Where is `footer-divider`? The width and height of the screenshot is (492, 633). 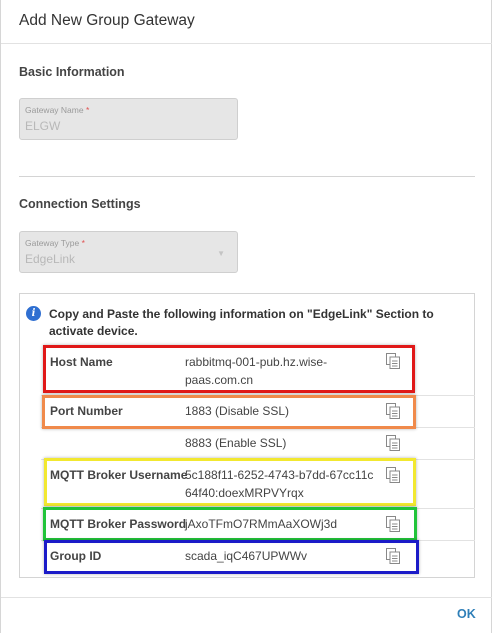 footer-divider is located at coordinates (246, 597).